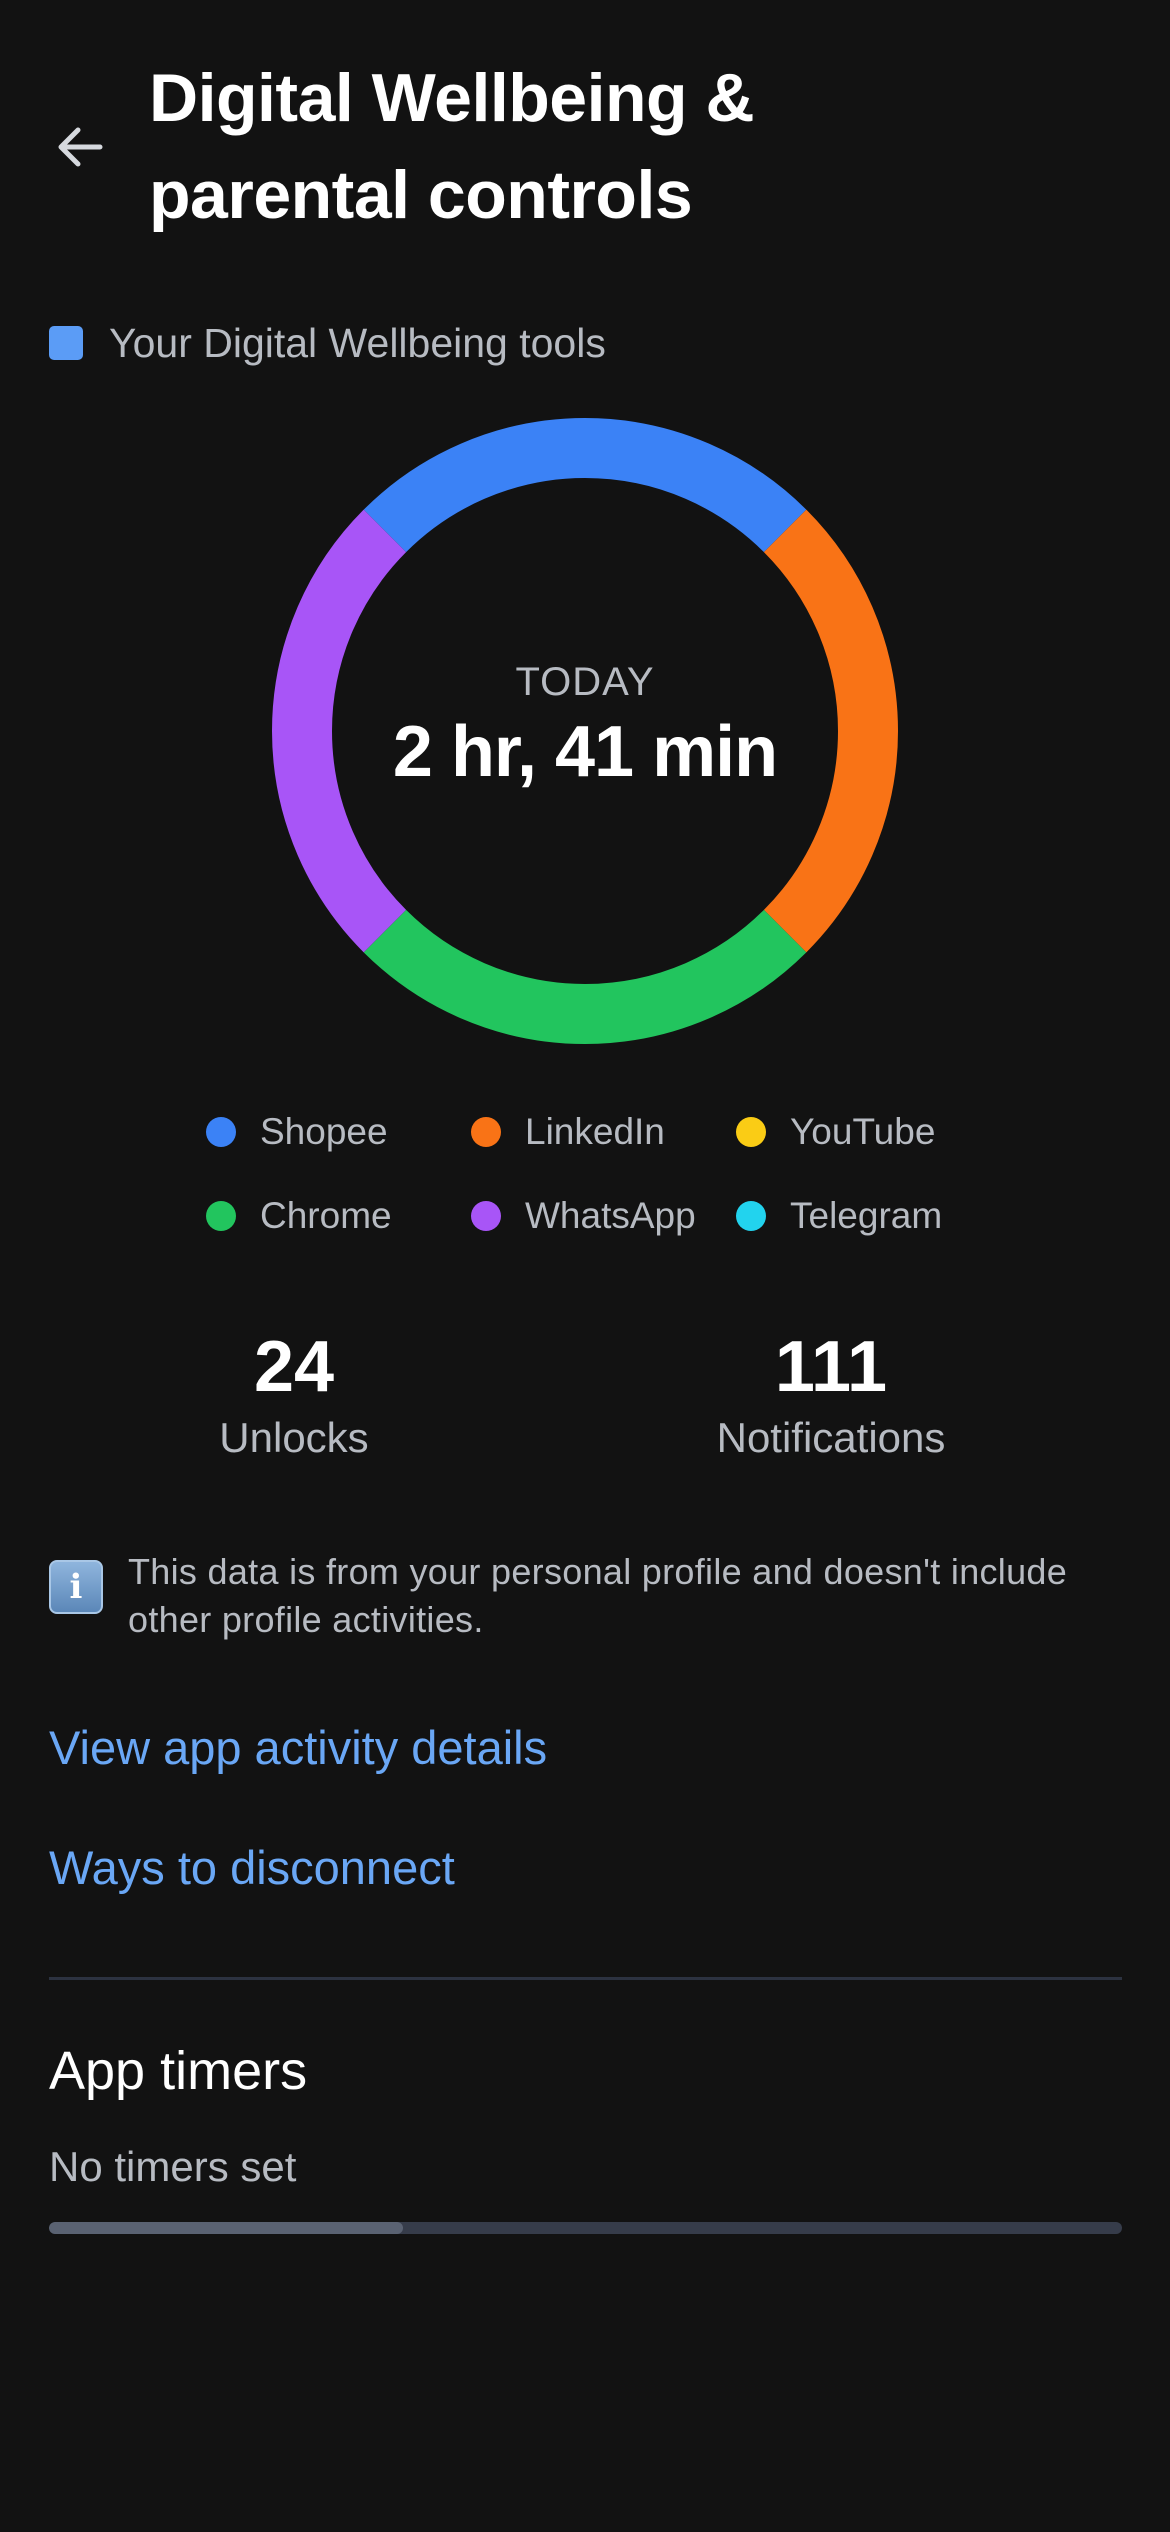 The image size is (1170, 2532). I want to click on legend-label: Chrome, so click(326, 1215).